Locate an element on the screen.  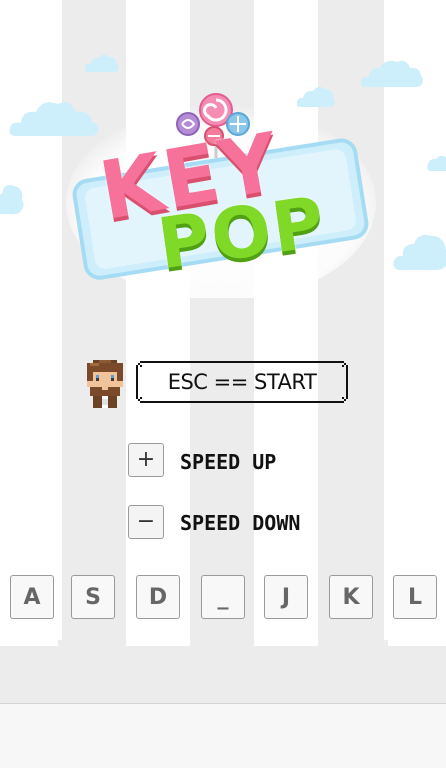
board-footer is located at coordinates (223, 672).